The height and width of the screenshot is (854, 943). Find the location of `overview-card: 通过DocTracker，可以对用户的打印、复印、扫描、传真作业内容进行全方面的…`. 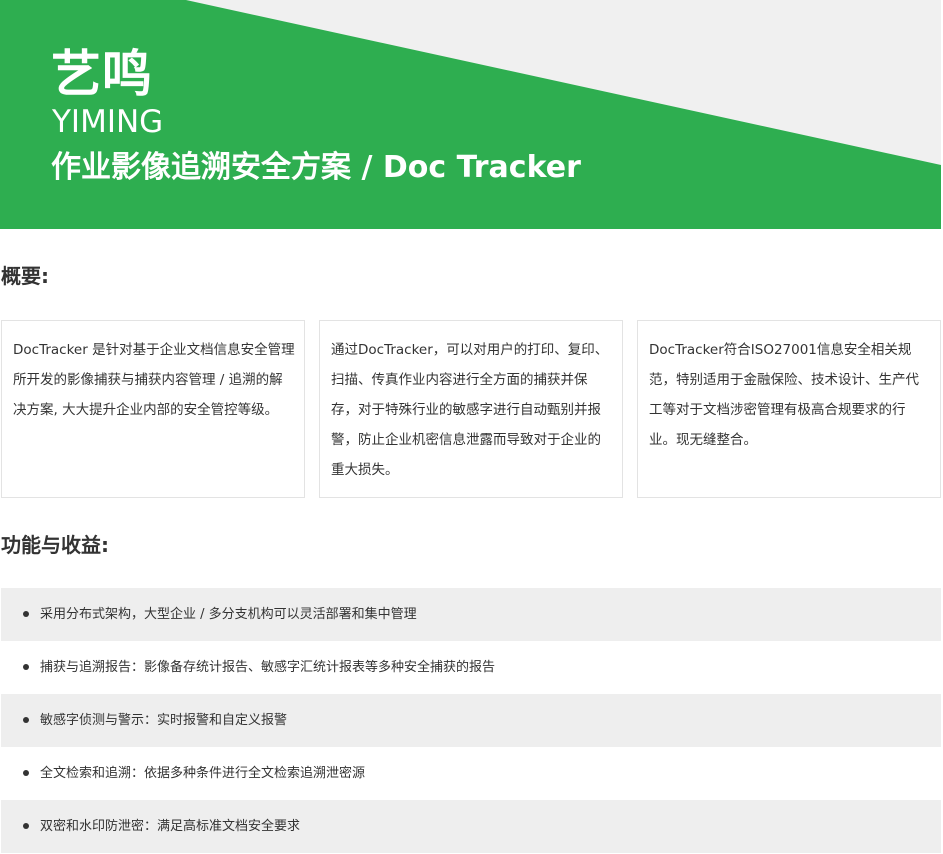

overview-card: 通过DocTracker，可以对用户的打印、复印、扫描、传真作业内容进行全方面的… is located at coordinates (471, 409).